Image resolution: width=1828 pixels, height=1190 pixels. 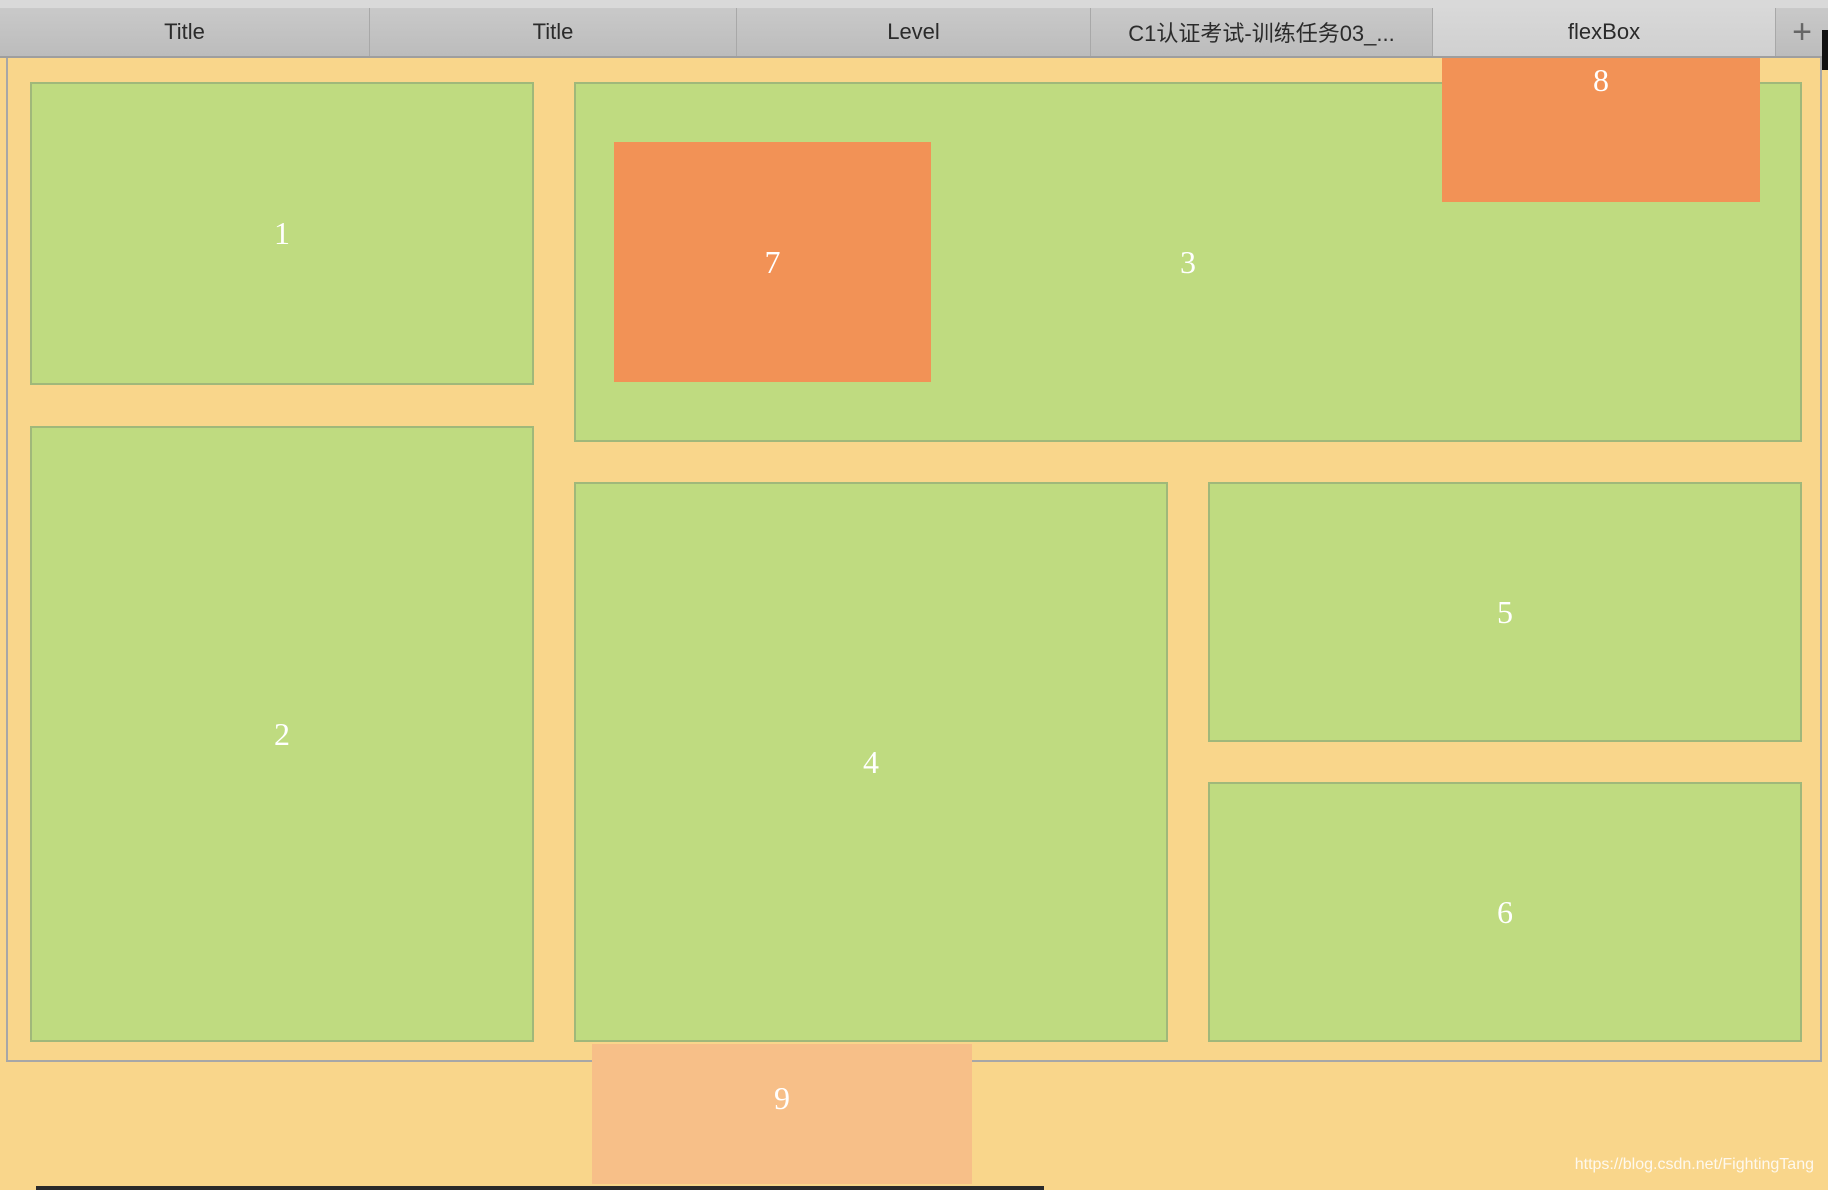 I want to click on flex-box-9: 9, so click(x=782, y=1114).